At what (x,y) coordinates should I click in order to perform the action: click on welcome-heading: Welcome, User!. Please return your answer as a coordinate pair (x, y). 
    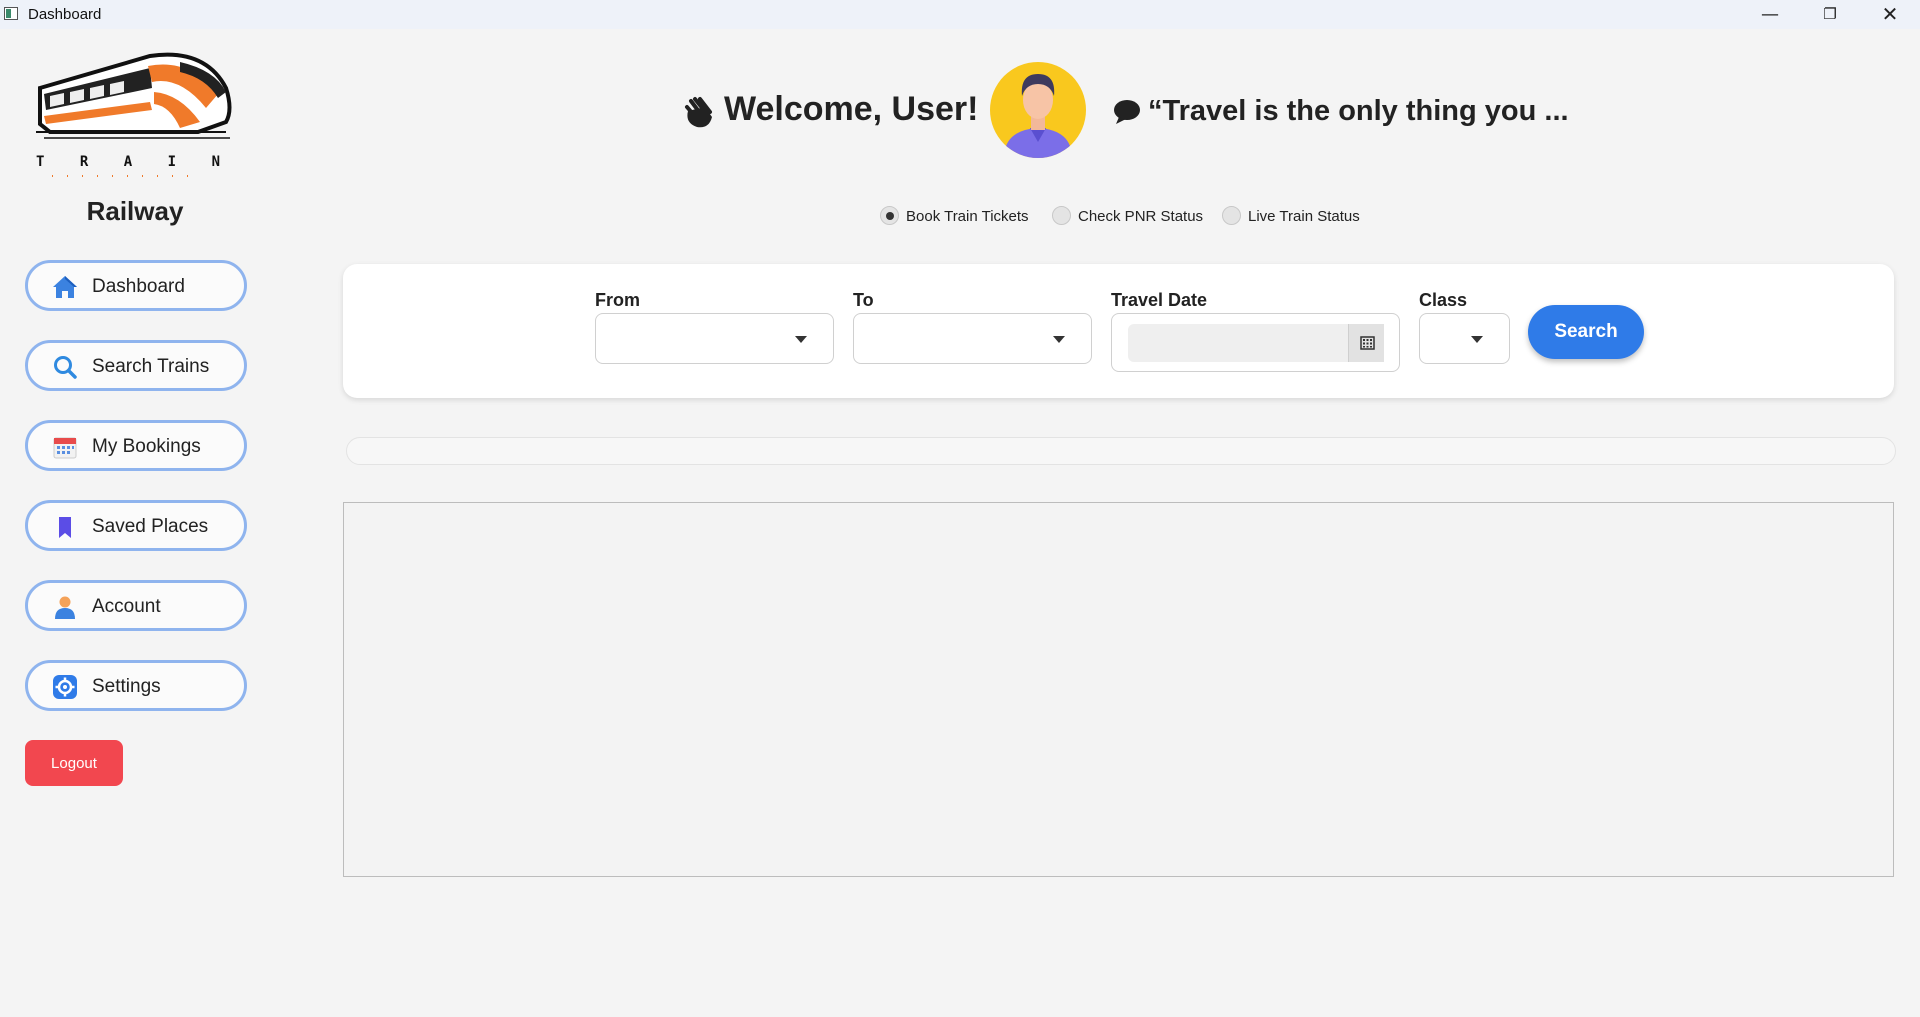
    Looking at the image, I should click on (851, 109).